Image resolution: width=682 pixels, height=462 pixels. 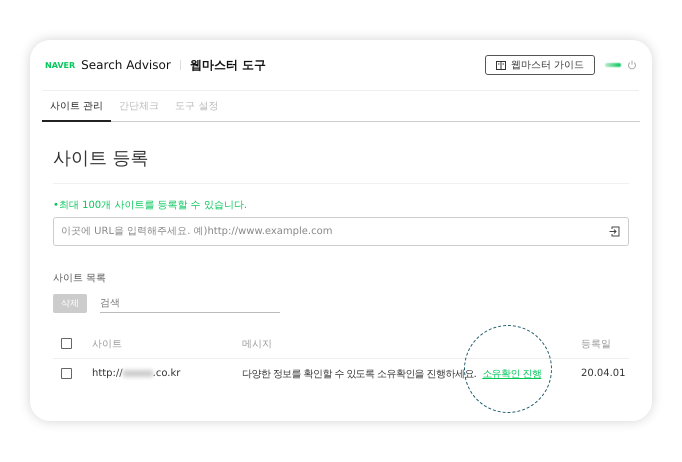 I want to click on brand-logo: NAVER, so click(x=60, y=65).